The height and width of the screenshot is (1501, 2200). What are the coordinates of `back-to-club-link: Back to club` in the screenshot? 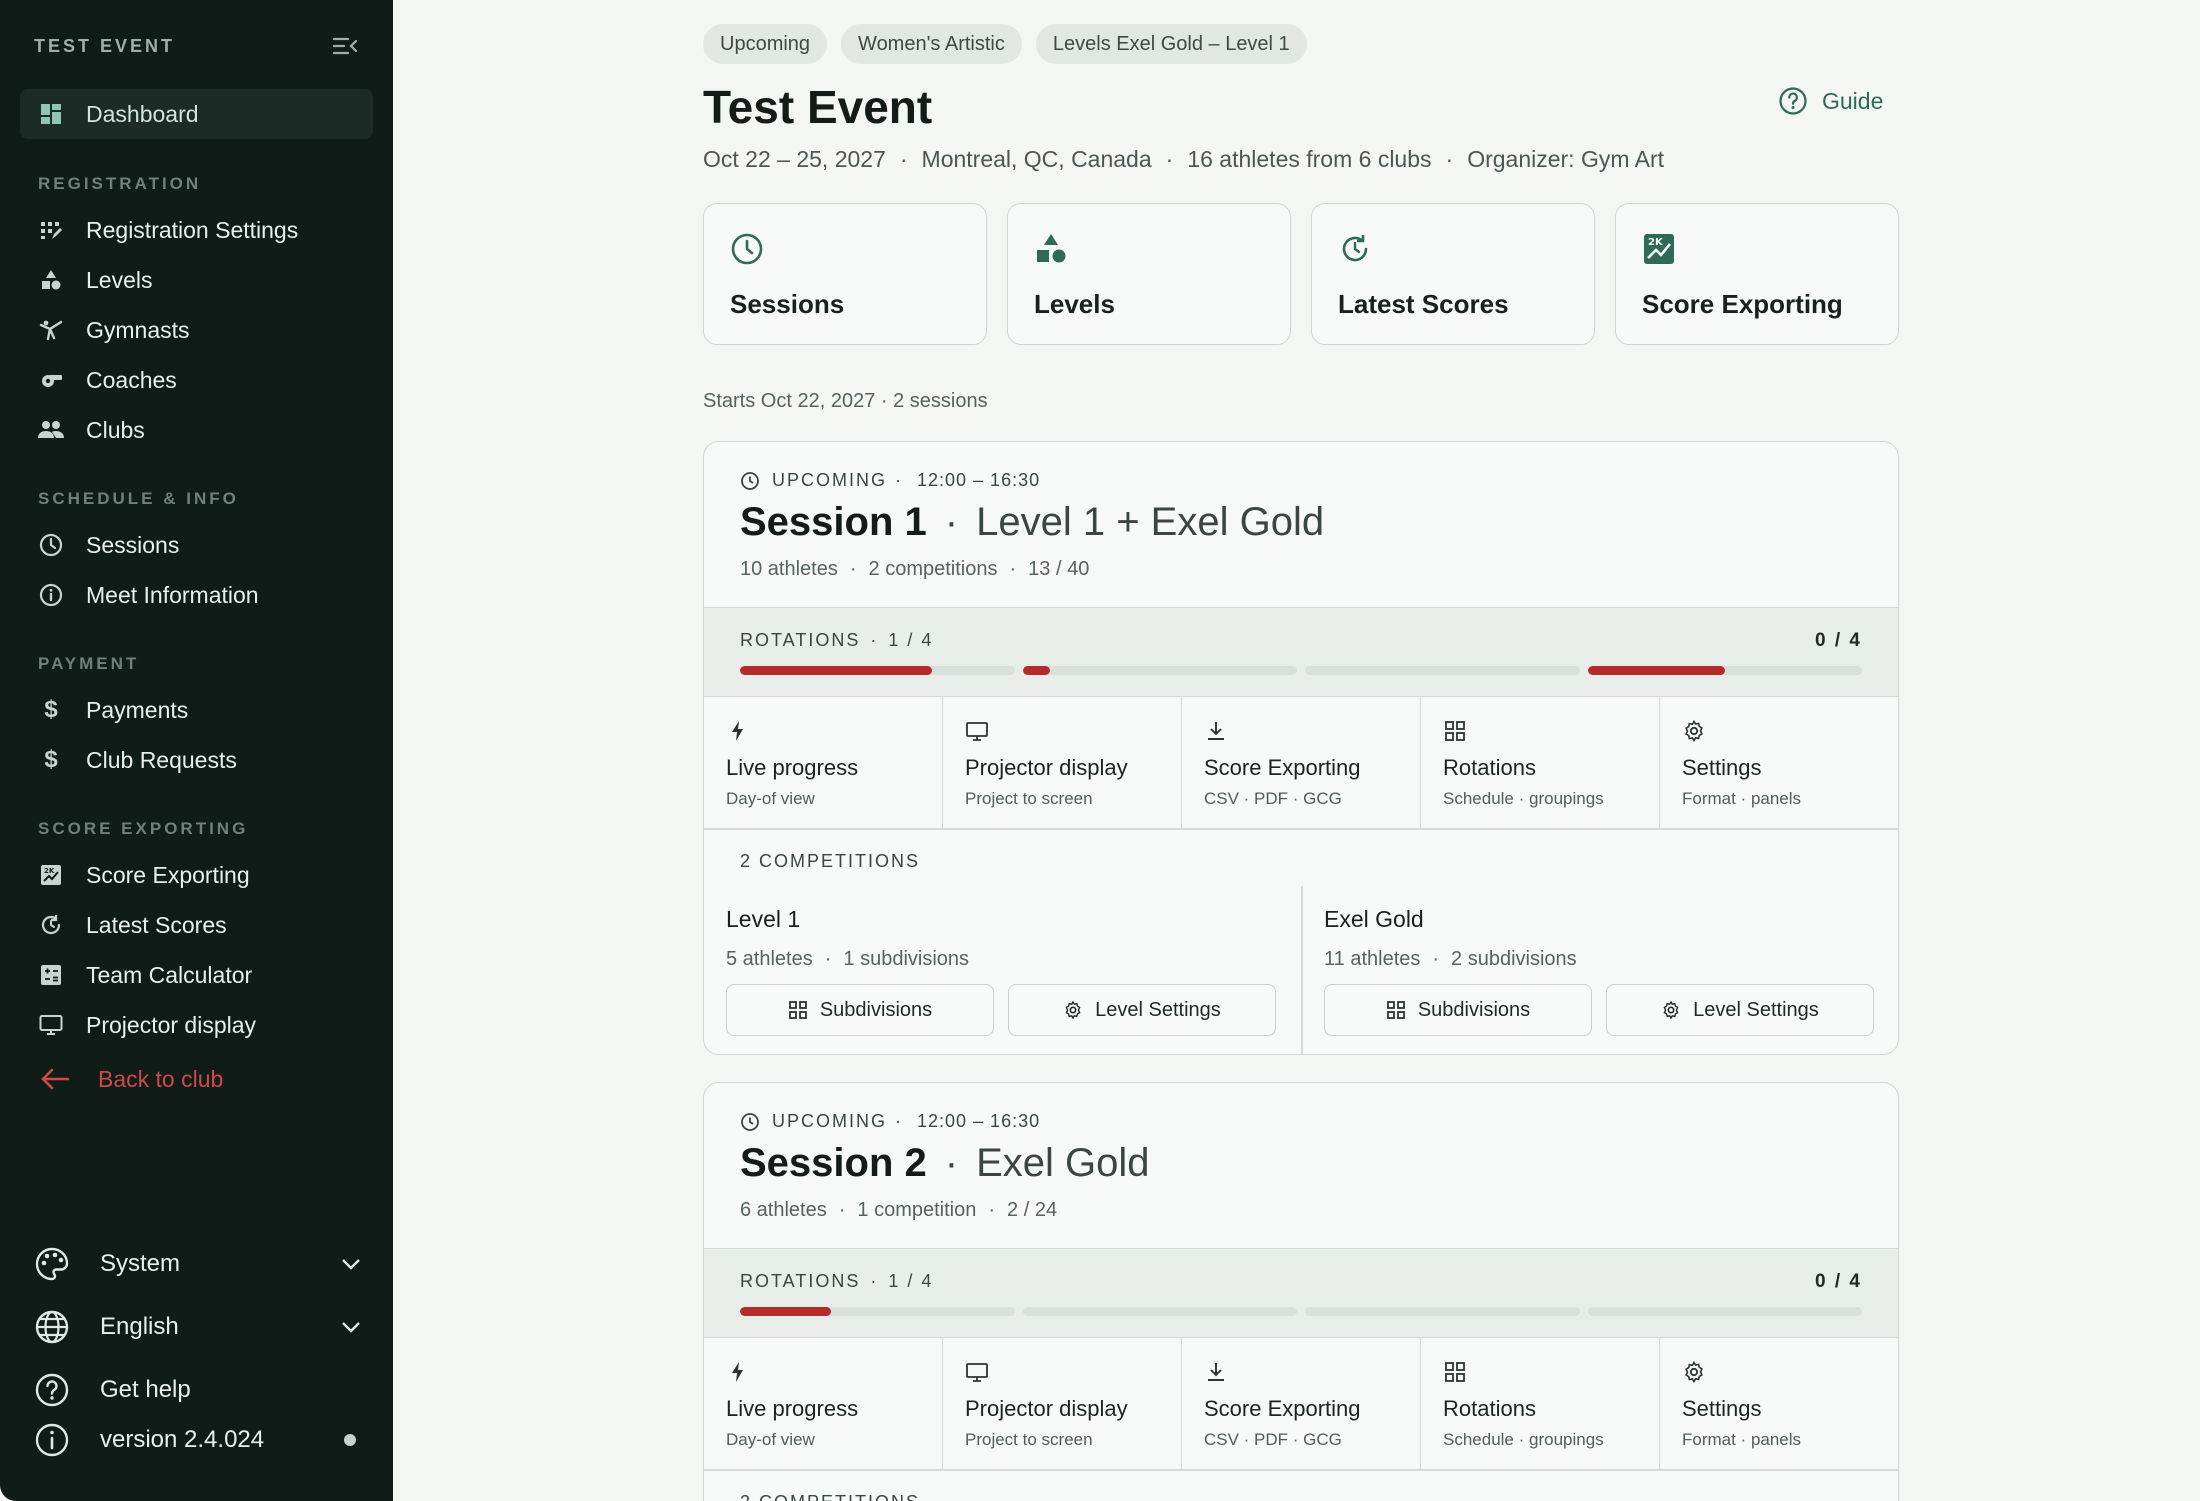 It's located at (196, 1079).